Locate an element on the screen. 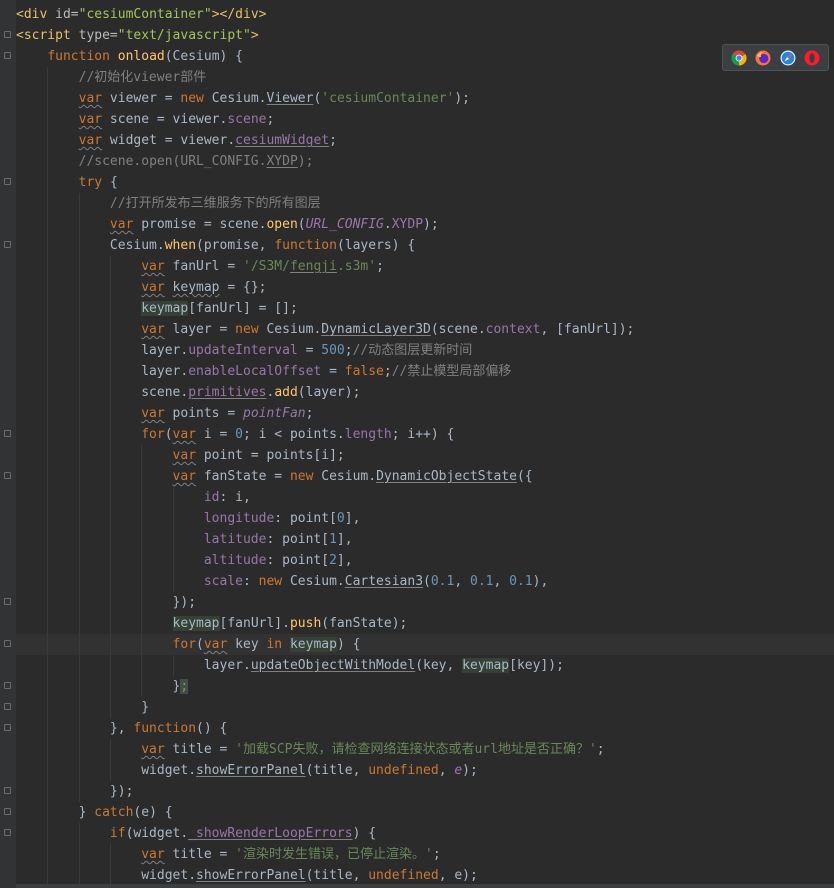 The width and height of the screenshot is (834, 888). code-line: Cesium.when(promise, function(layers) { is located at coordinates (419, 245).